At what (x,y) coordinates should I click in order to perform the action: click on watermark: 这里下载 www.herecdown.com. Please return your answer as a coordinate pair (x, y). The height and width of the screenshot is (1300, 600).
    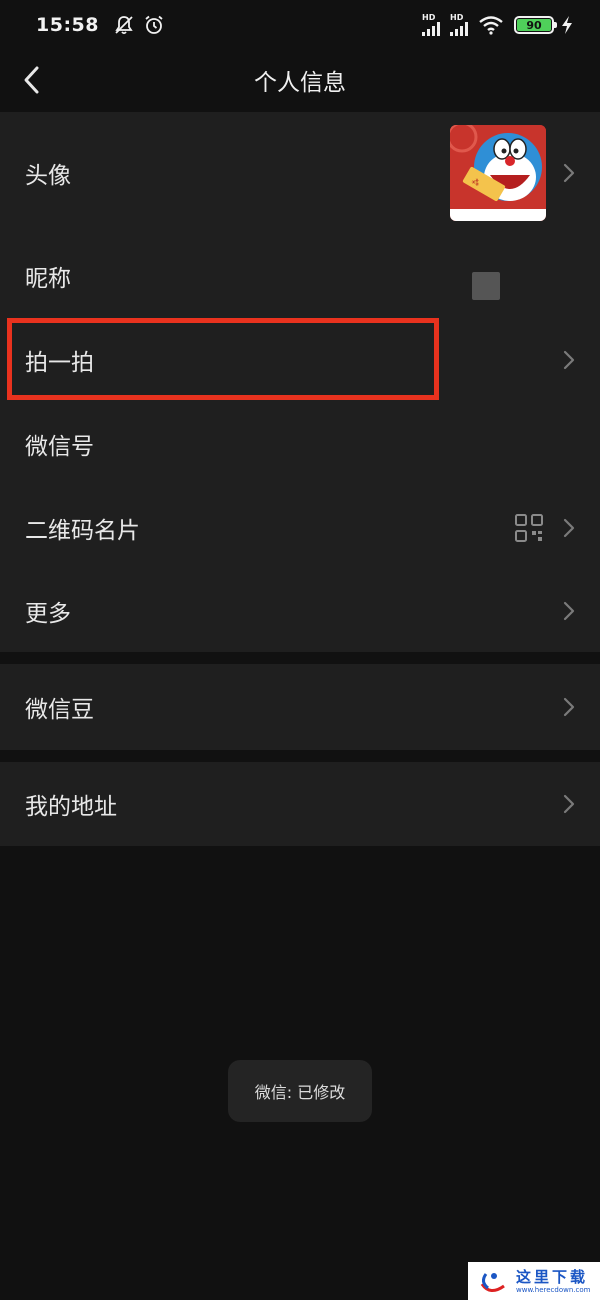
    Looking at the image, I should click on (534, 1281).